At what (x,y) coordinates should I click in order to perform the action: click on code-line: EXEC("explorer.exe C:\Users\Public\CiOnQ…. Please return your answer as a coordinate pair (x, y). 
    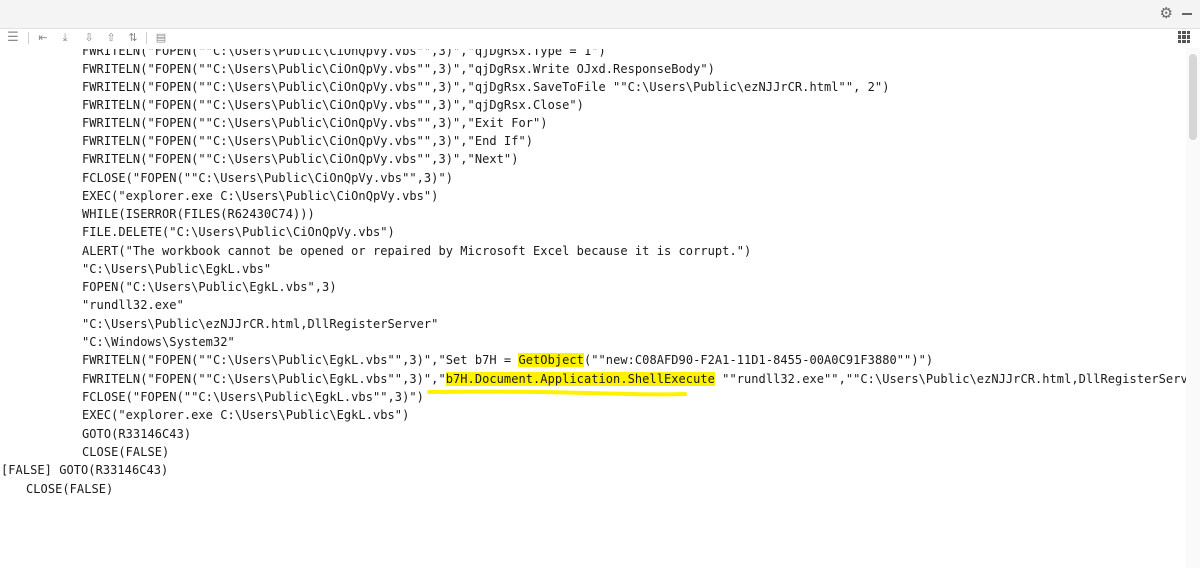
    Looking at the image, I should click on (260, 196).